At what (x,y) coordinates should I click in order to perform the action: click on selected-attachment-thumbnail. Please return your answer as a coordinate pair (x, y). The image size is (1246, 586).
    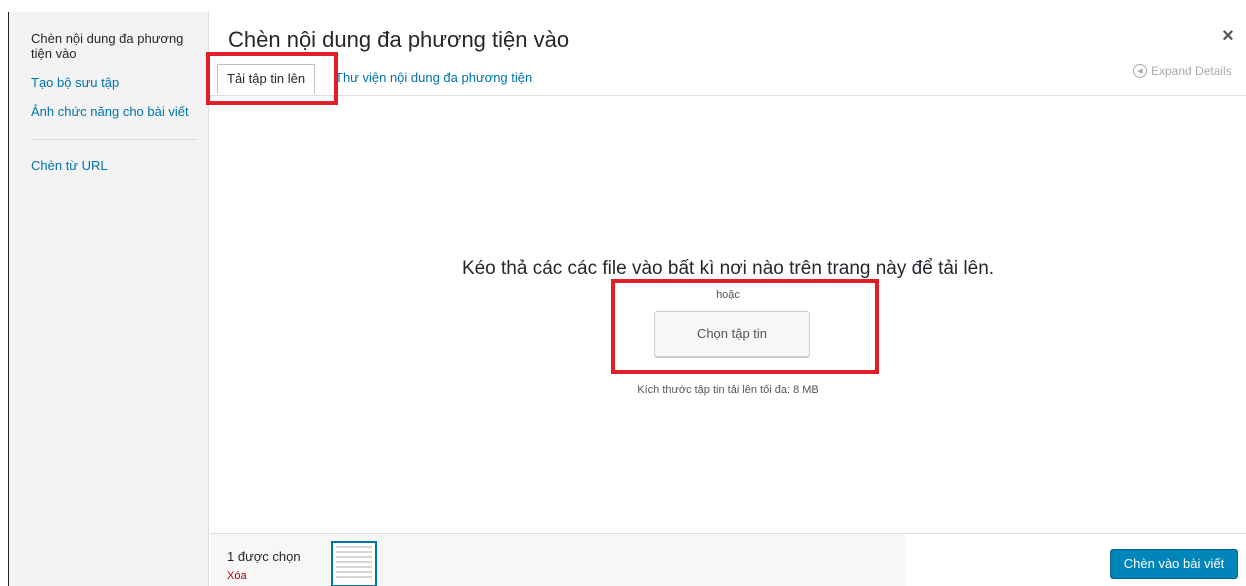
    Looking at the image, I should click on (354, 563).